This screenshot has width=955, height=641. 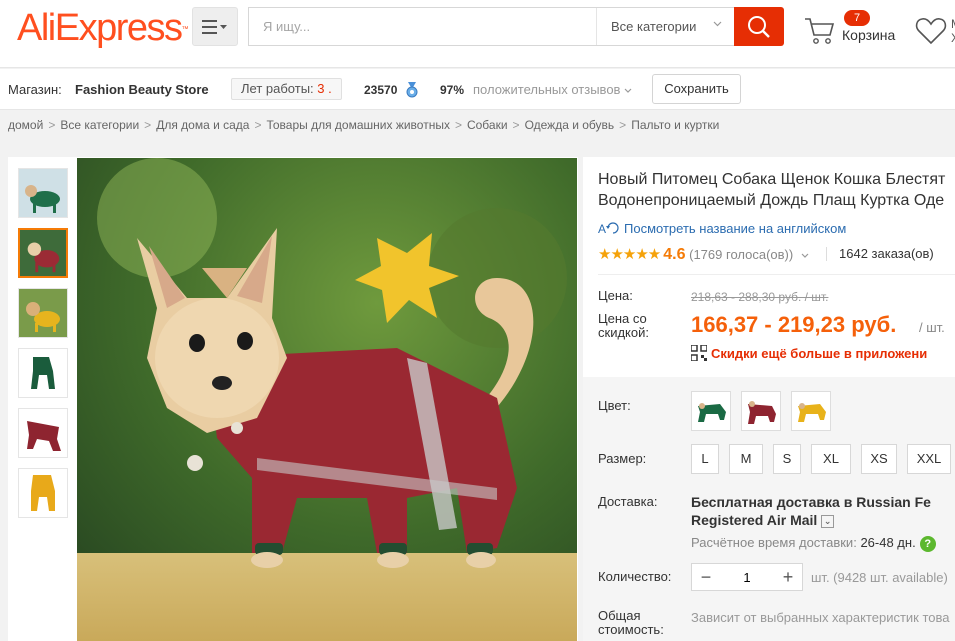 What do you see at coordinates (953, 31) in the screenshot?
I see `wishlist-label: МХ` at bounding box center [953, 31].